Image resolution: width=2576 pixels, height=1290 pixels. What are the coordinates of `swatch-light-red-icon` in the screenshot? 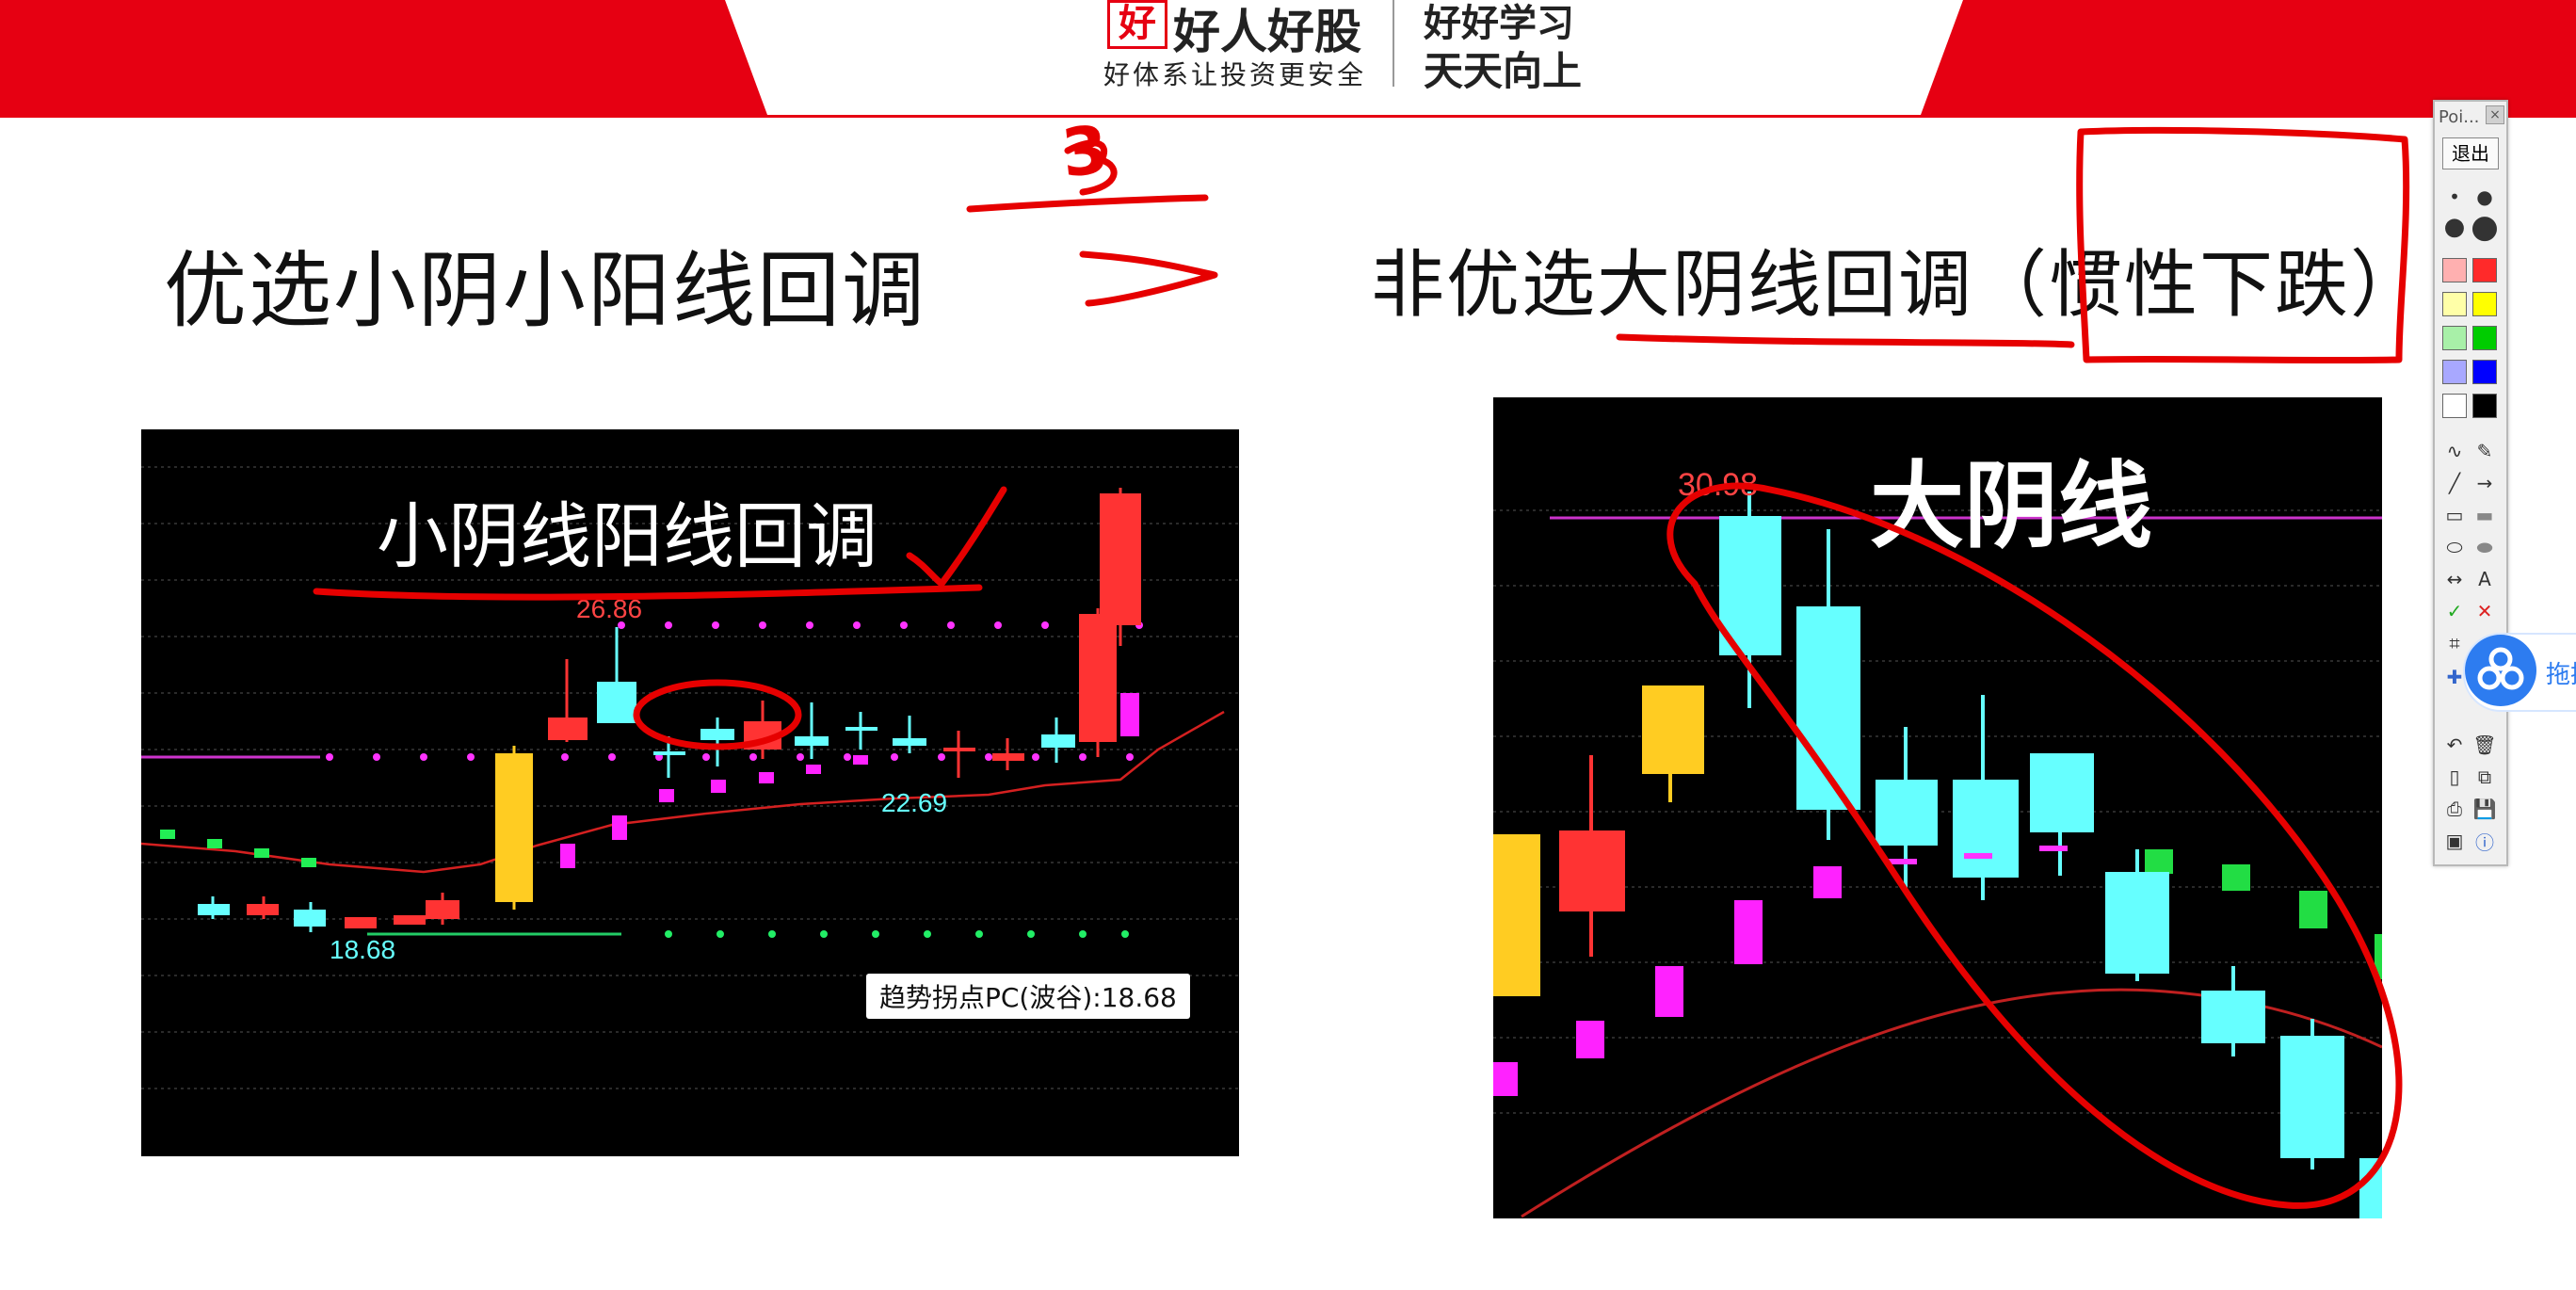 It's located at (2454, 270).